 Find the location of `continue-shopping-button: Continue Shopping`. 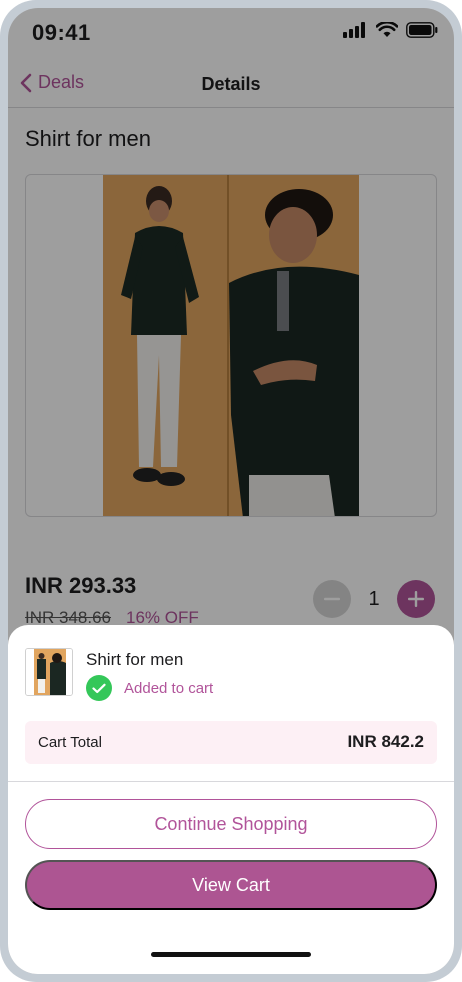

continue-shopping-button: Continue Shopping is located at coordinates (231, 824).